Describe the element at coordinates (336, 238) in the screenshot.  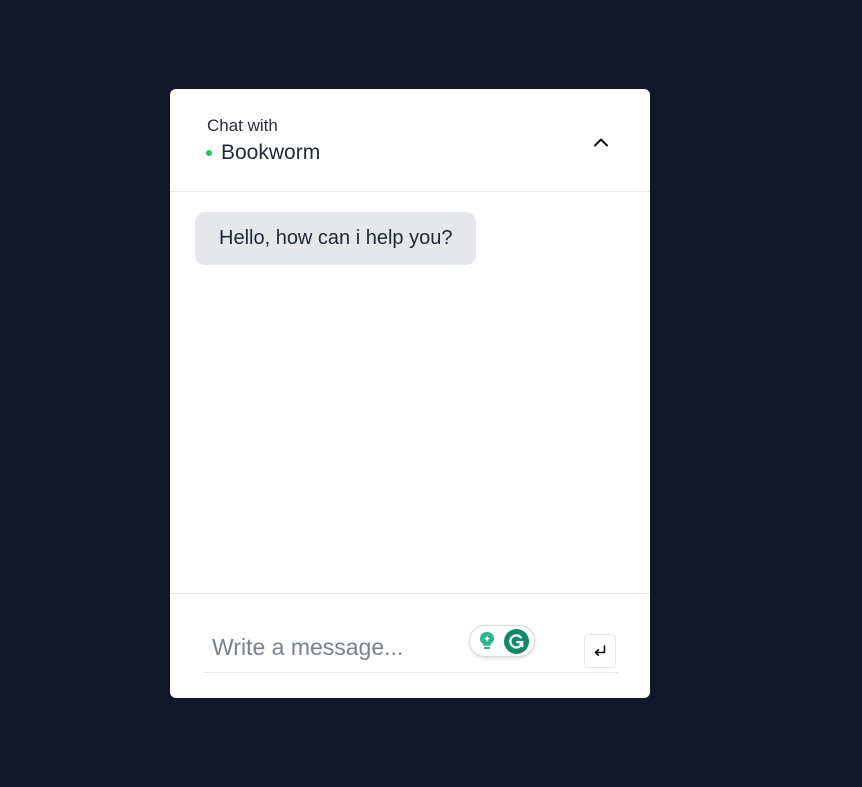
I see `message-bubble-bot: Hello, how can i help you?` at that location.